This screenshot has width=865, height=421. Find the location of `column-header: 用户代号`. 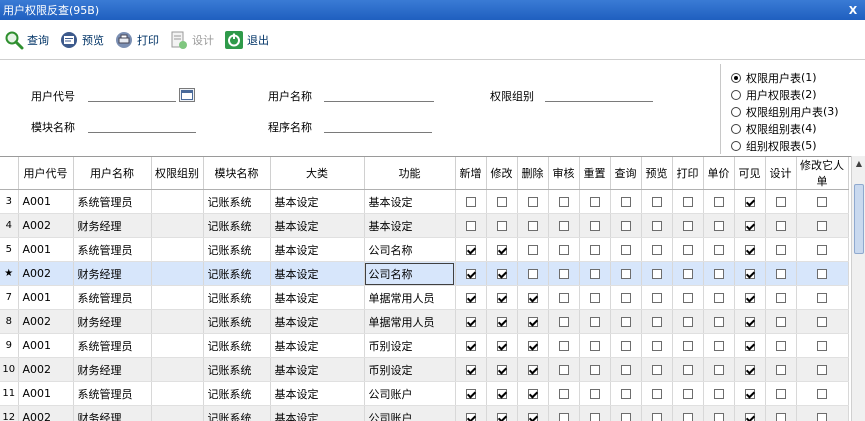

column-header: 用户代号 is located at coordinates (46, 173).